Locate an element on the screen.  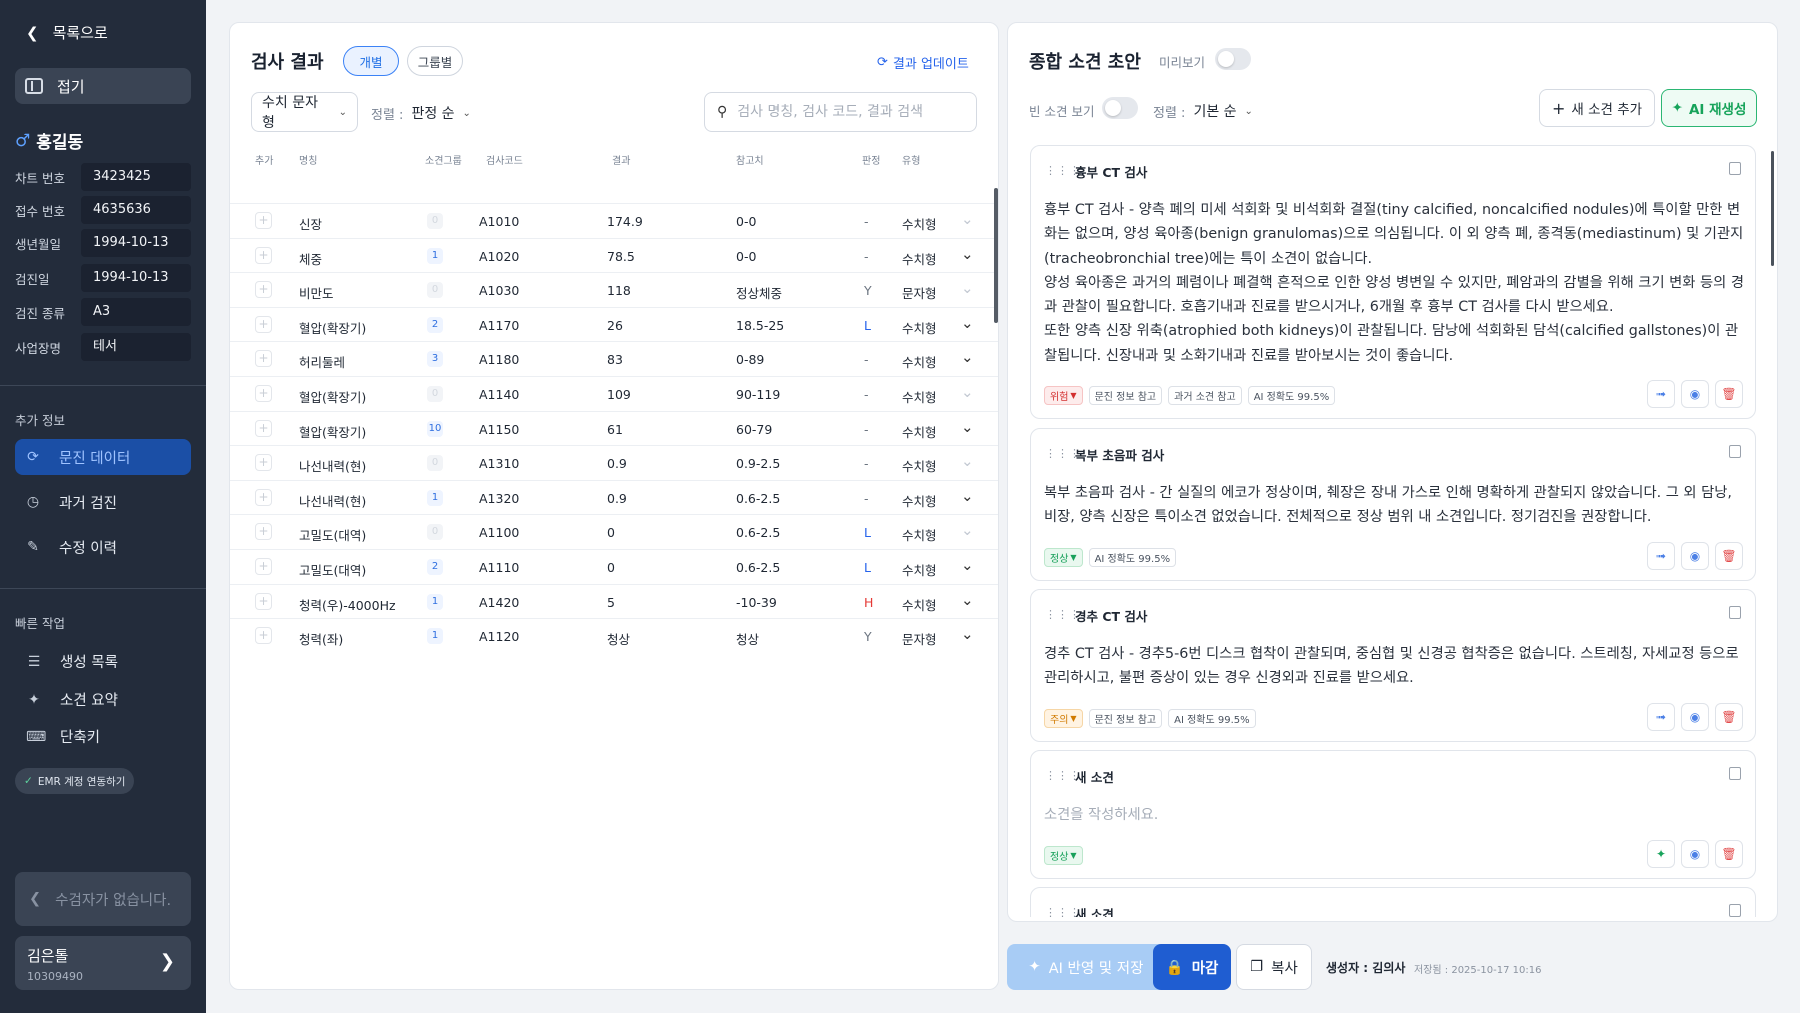
menu-questionnaire-data: ⟳ 문진 데이터 is located at coordinates (103, 457).